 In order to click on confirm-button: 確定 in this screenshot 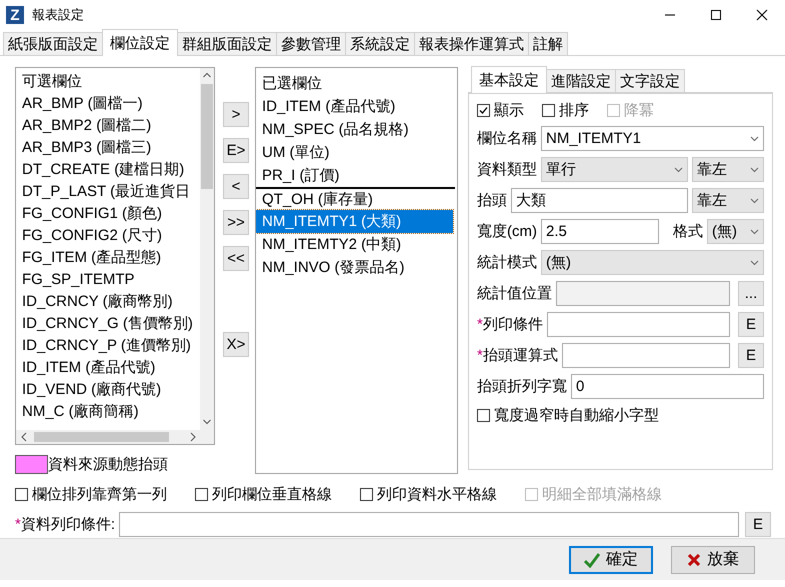, I will do `click(611, 560)`.